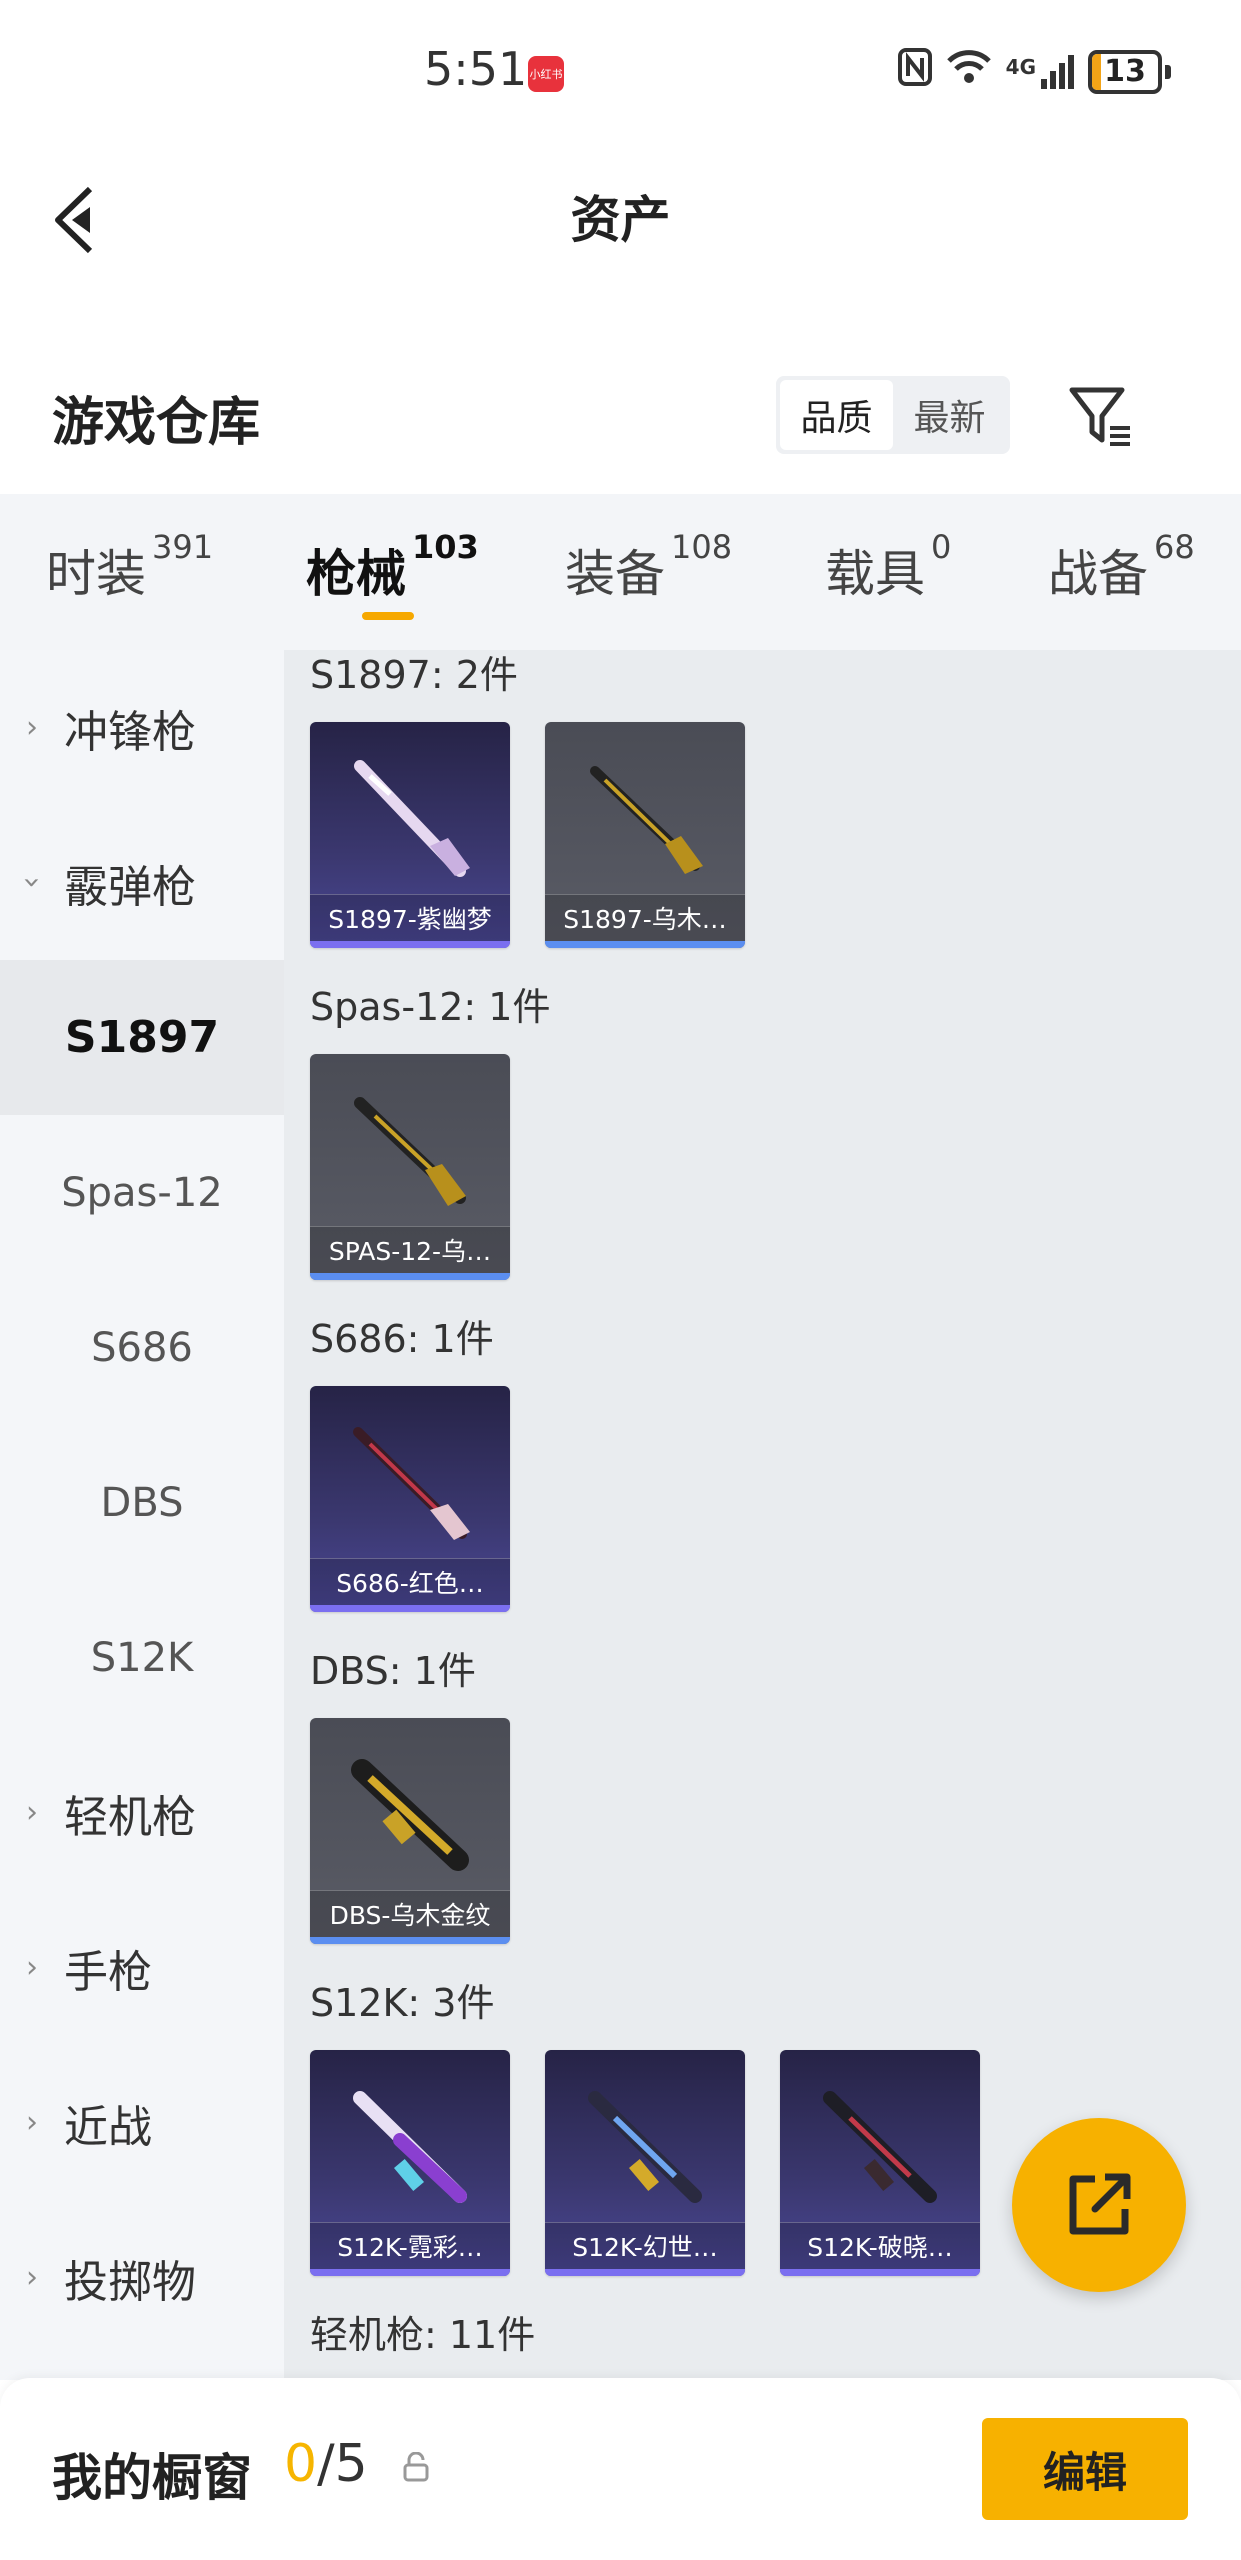 Image resolution: width=1241 pixels, height=2560 pixels. Describe the element at coordinates (1096, 71) in the screenshot. I see `battery-fill` at that location.